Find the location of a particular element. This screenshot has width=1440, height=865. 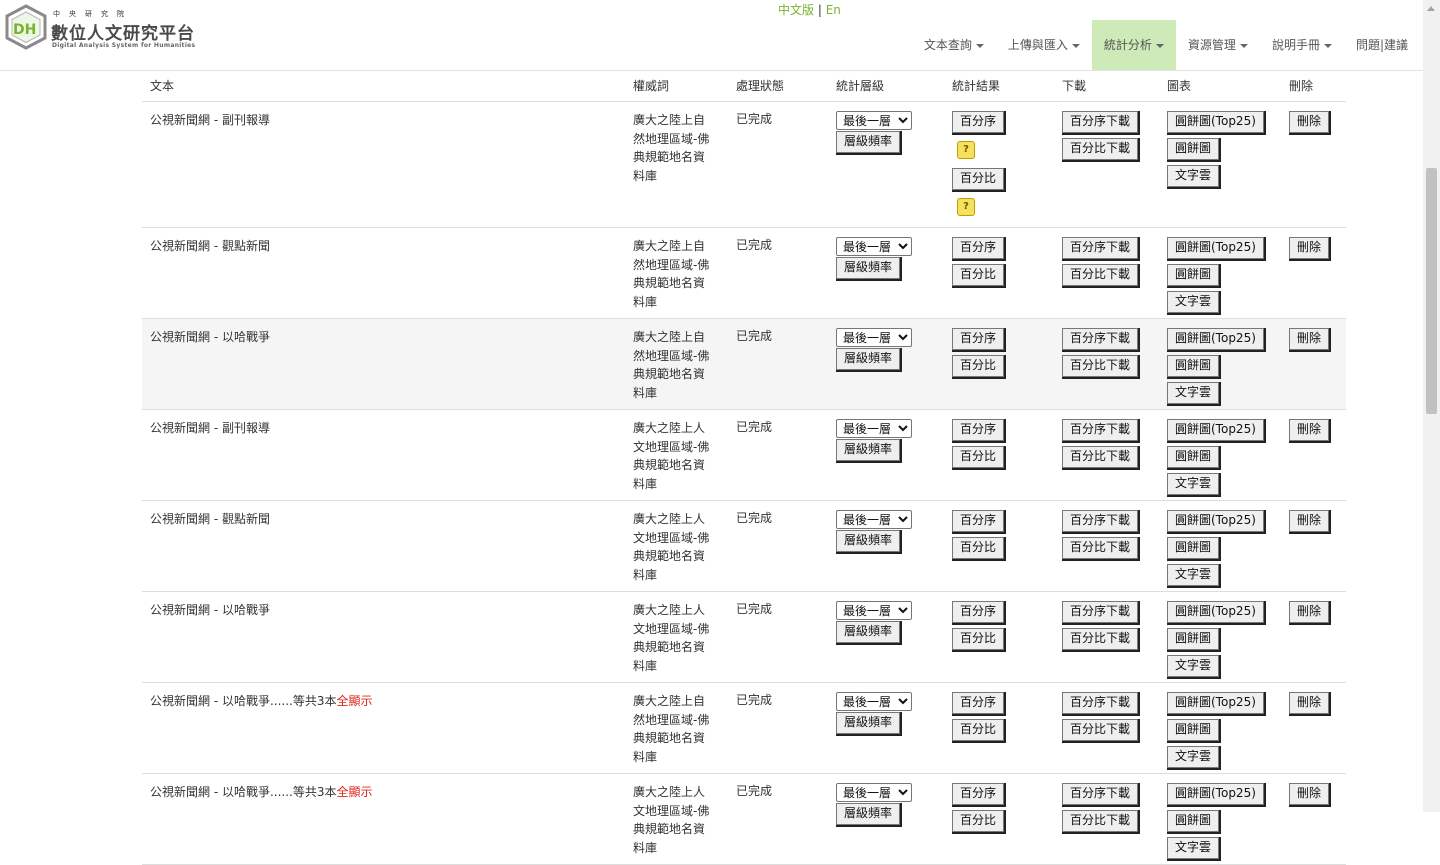

lang-zh-link: 中文版 is located at coordinates (796, 10).